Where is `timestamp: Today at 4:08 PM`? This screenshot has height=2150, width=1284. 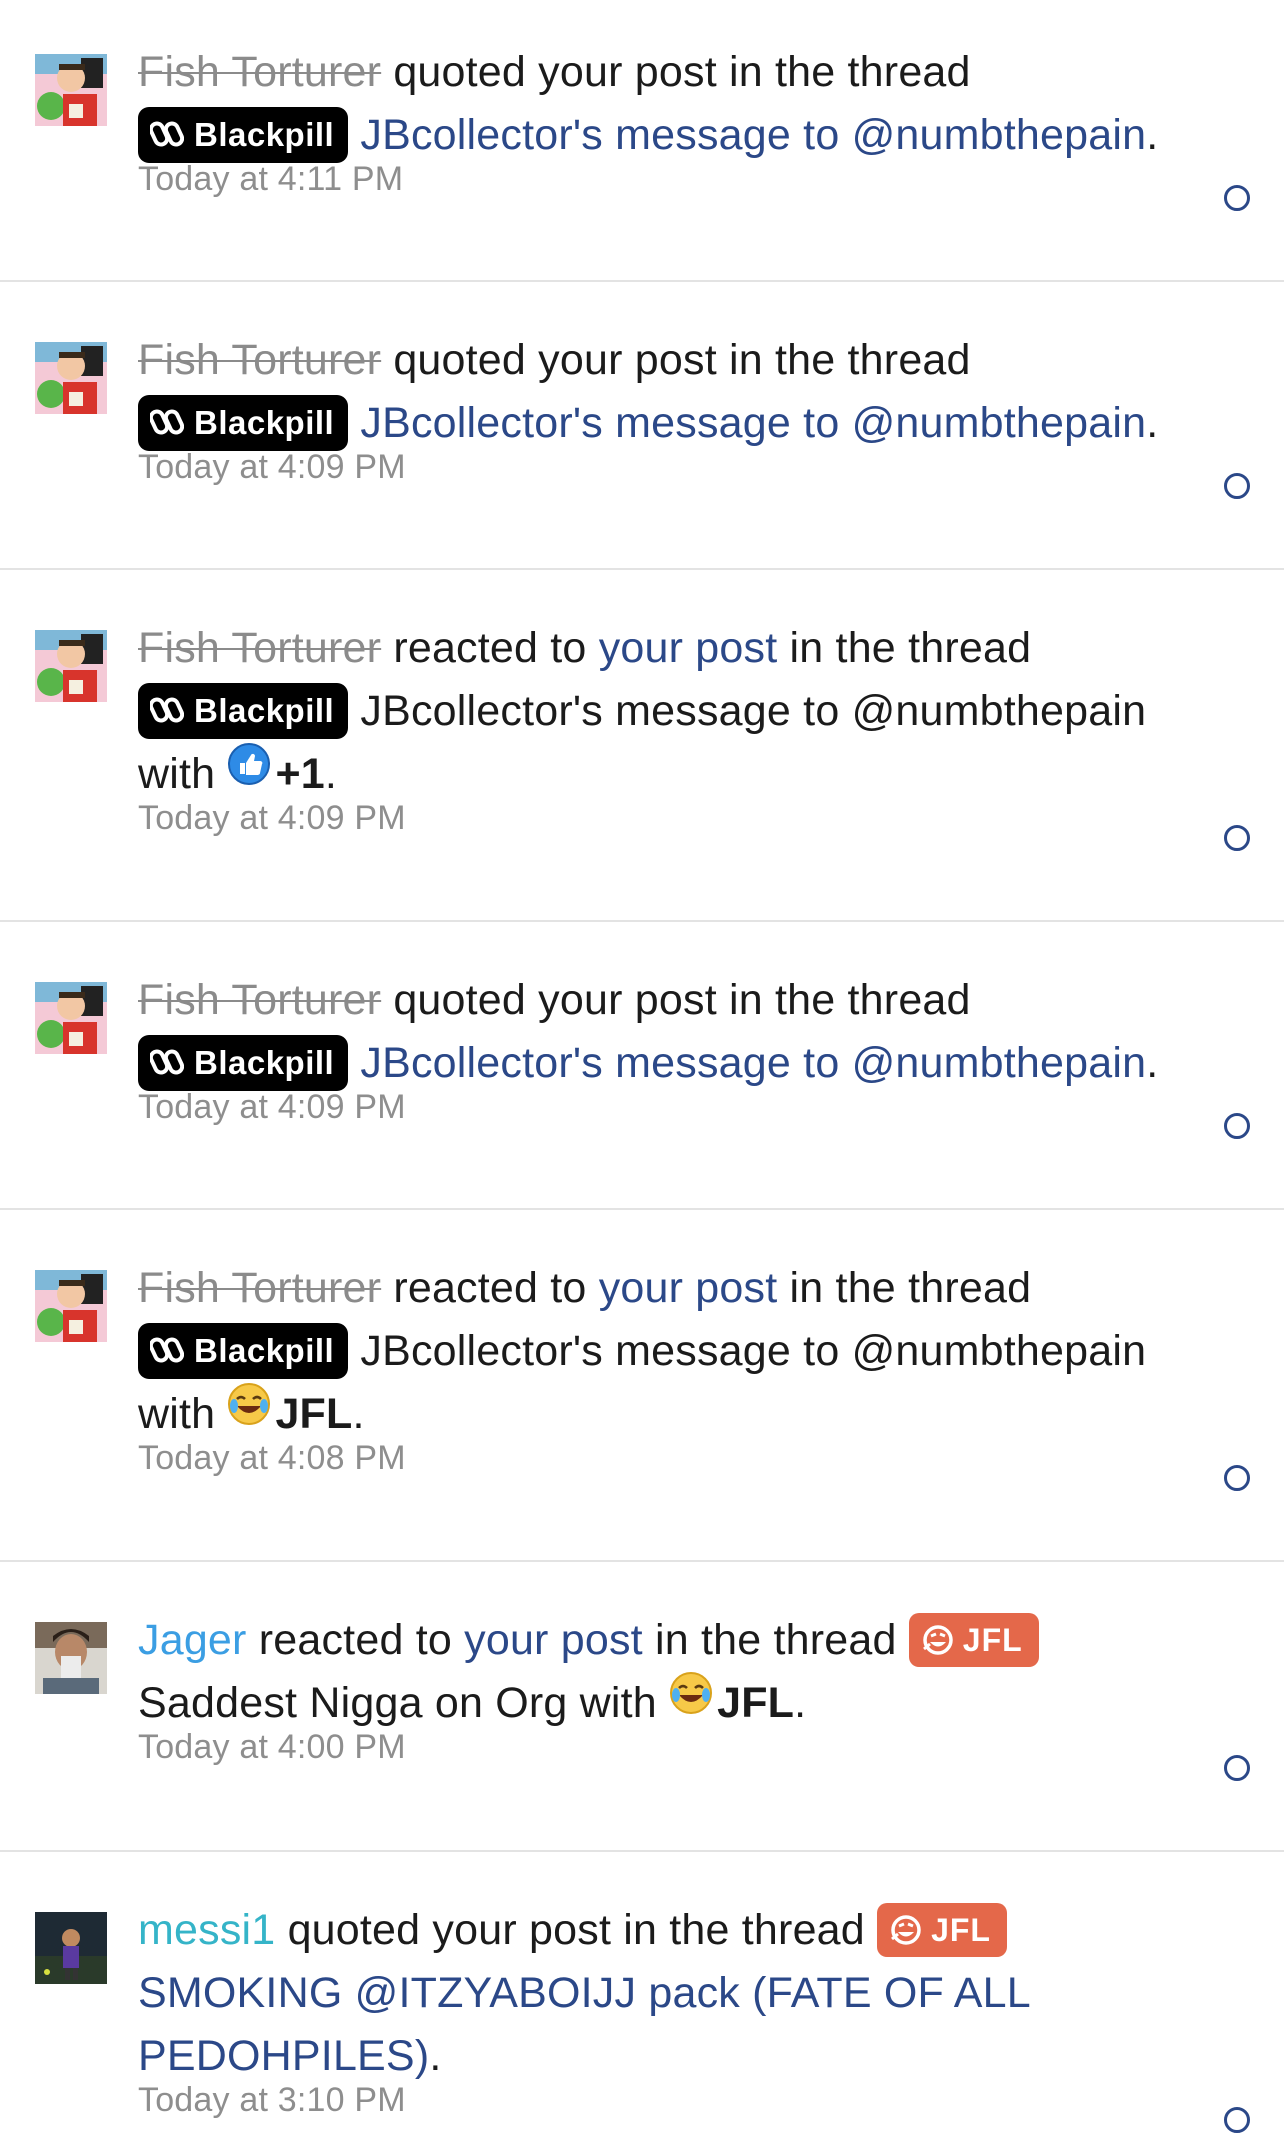 timestamp: Today at 4:08 PM is located at coordinates (272, 1458).